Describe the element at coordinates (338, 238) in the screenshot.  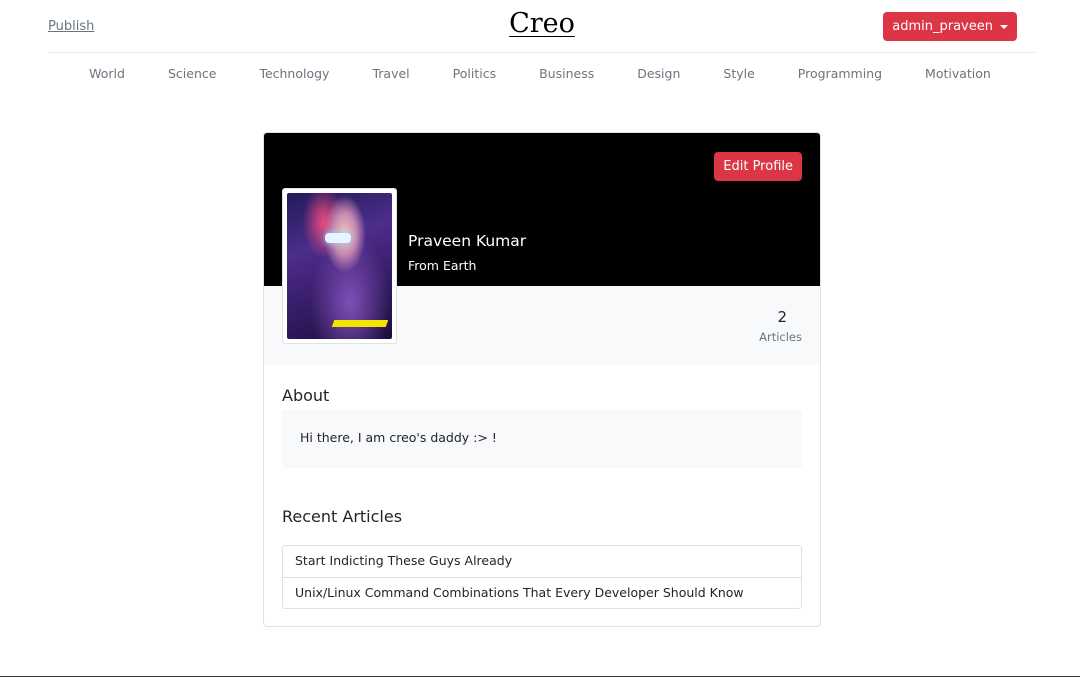
I see `visor-glow-shape` at that location.